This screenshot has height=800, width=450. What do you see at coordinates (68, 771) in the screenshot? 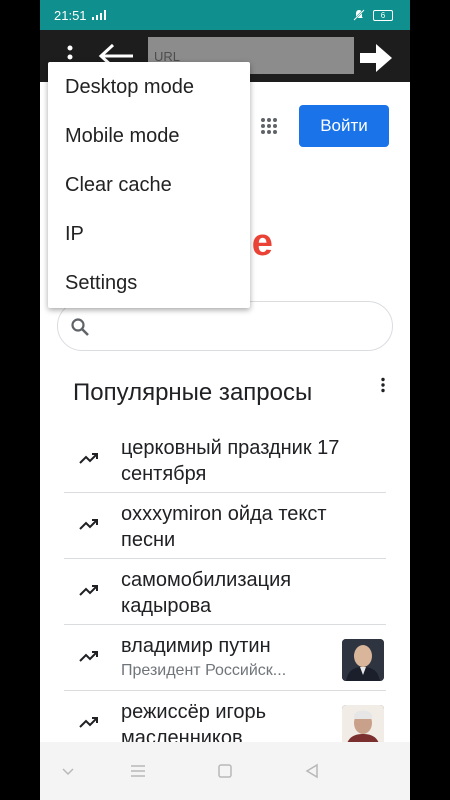
I see `chevron-down-icon` at bounding box center [68, 771].